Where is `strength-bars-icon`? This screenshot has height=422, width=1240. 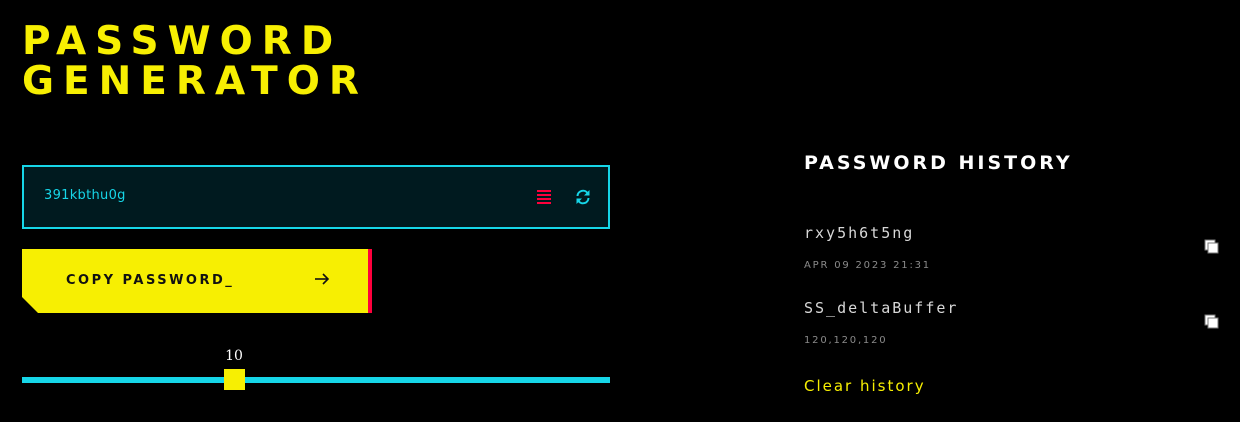
strength-bars-icon is located at coordinates (544, 197).